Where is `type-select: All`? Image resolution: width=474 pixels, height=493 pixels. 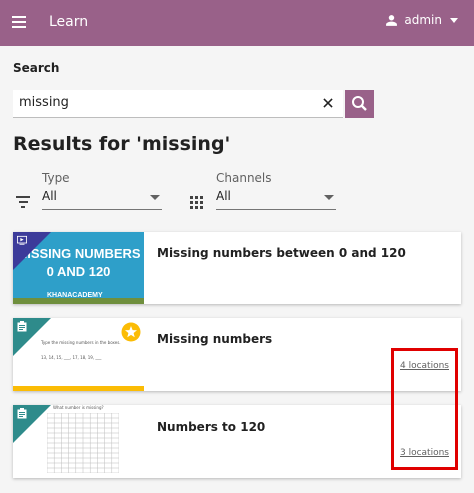
type-select: All is located at coordinates (102, 199).